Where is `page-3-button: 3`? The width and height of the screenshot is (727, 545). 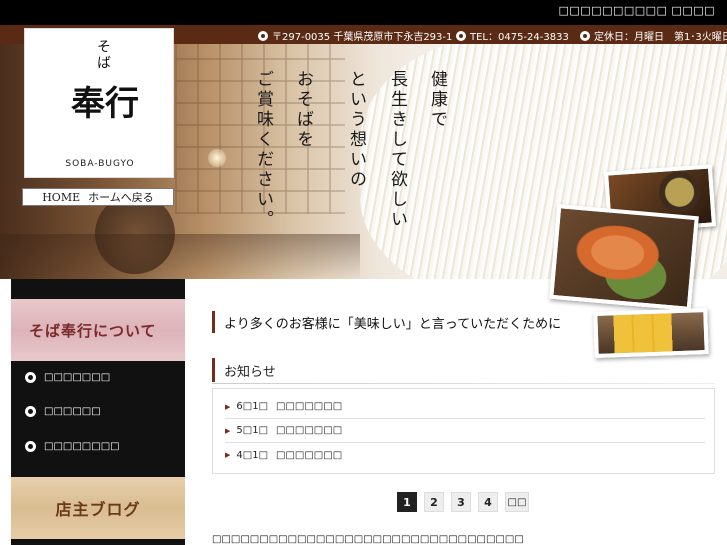
page-3-button: 3 is located at coordinates (461, 502).